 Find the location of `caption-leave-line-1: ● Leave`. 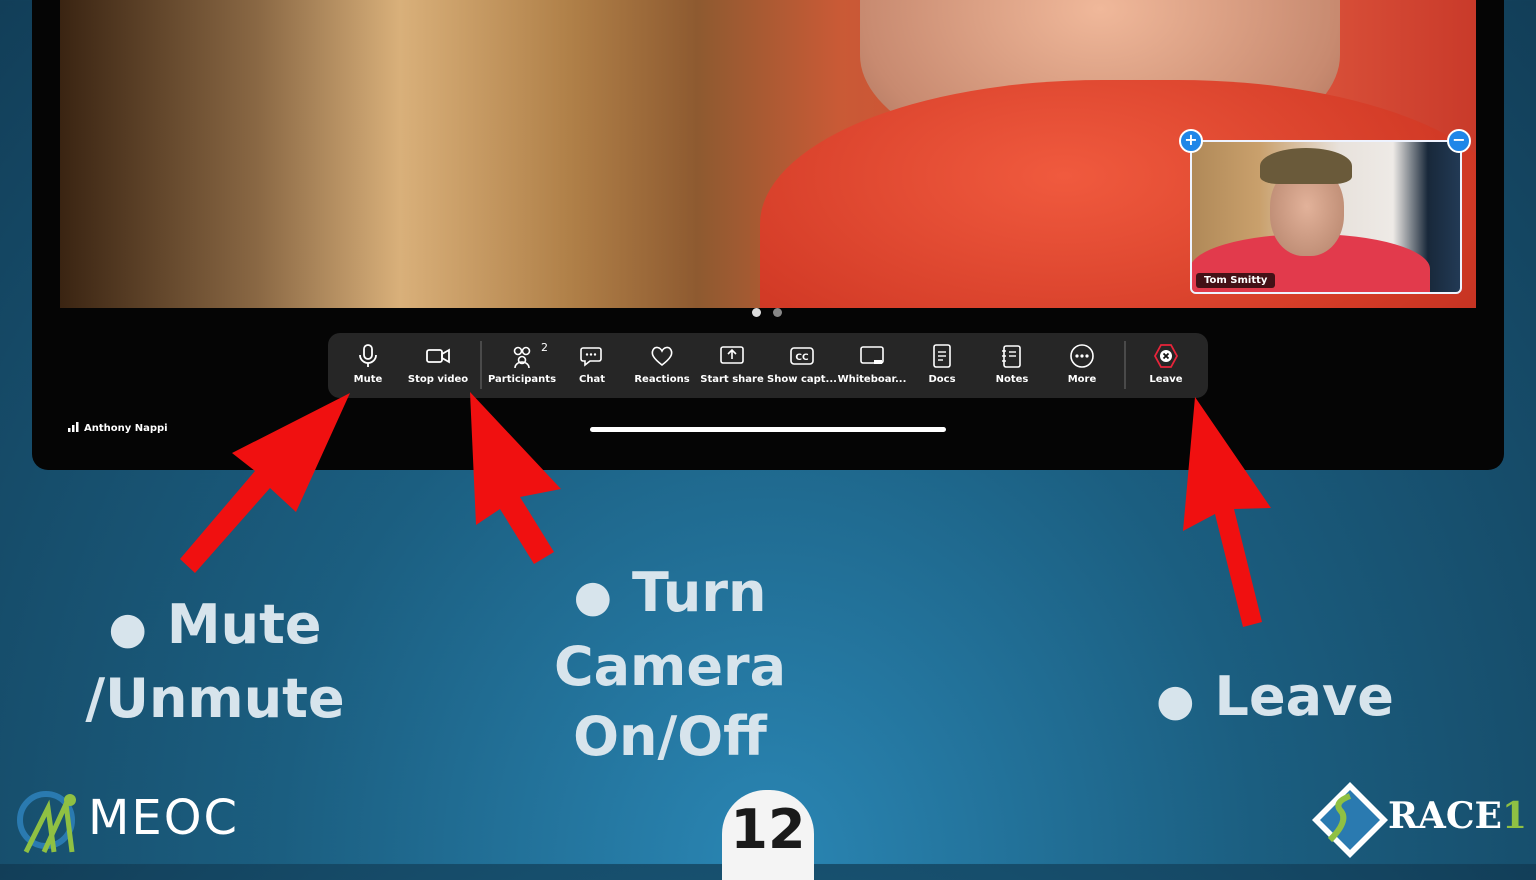

caption-leave-line-1: ● Leave is located at coordinates (1275, 699).